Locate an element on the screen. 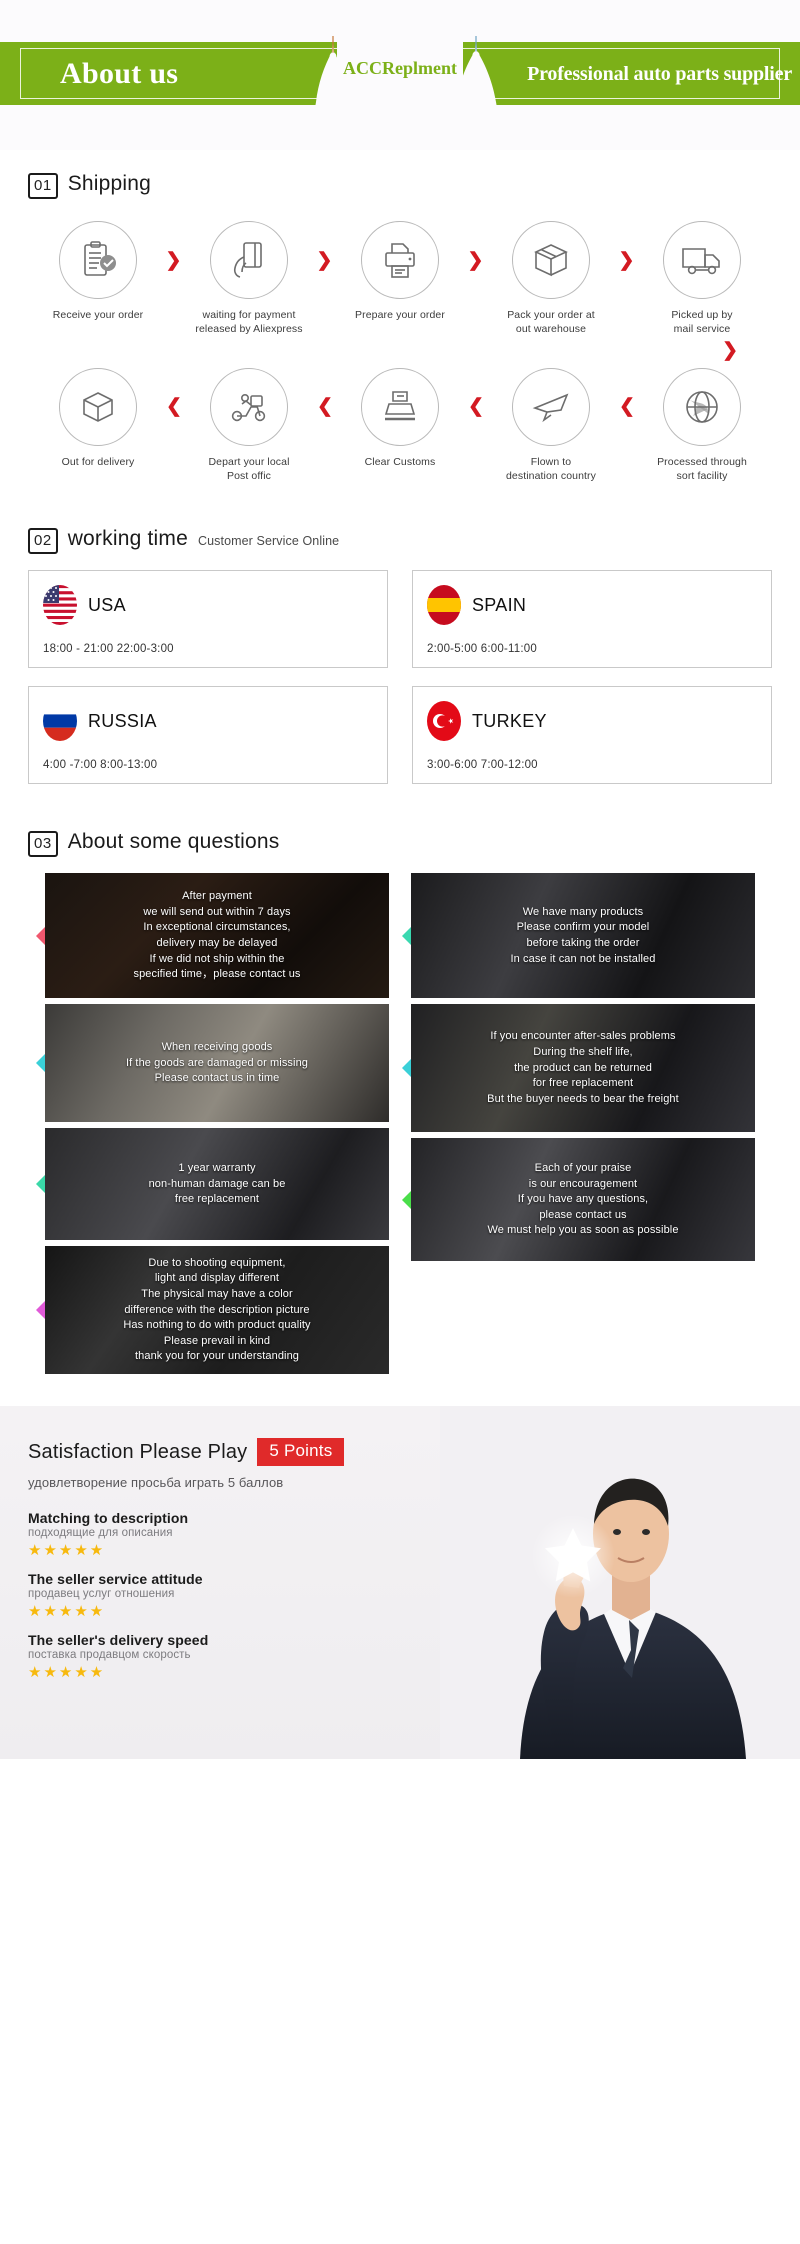 The width and height of the screenshot is (800, 2244). country-card-header: USA is located at coordinates (208, 605).